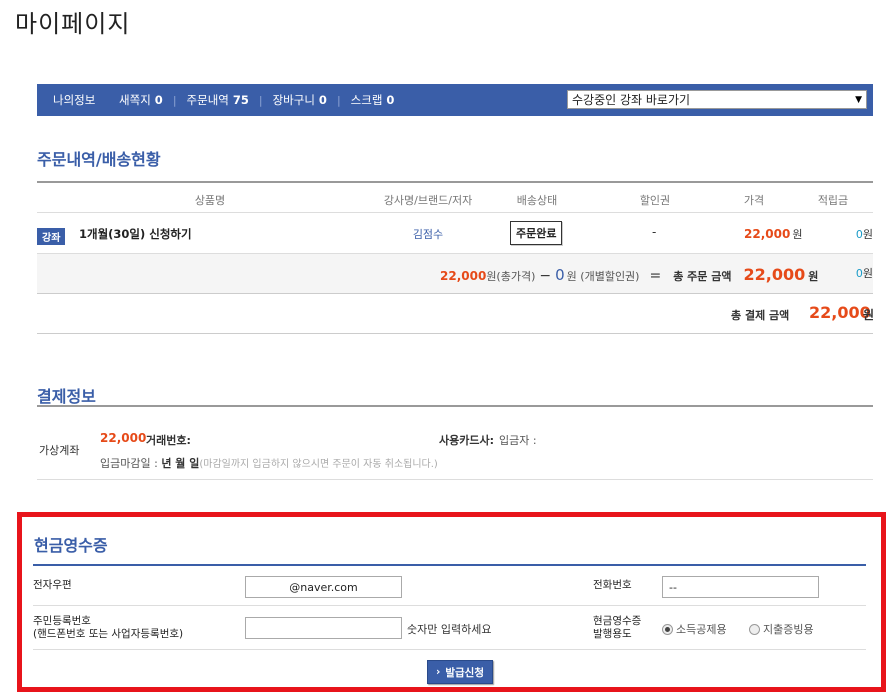  What do you see at coordinates (813, 276) in the screenshot?
I see `order-total-unit: 원` at bounding box center [813, 276].